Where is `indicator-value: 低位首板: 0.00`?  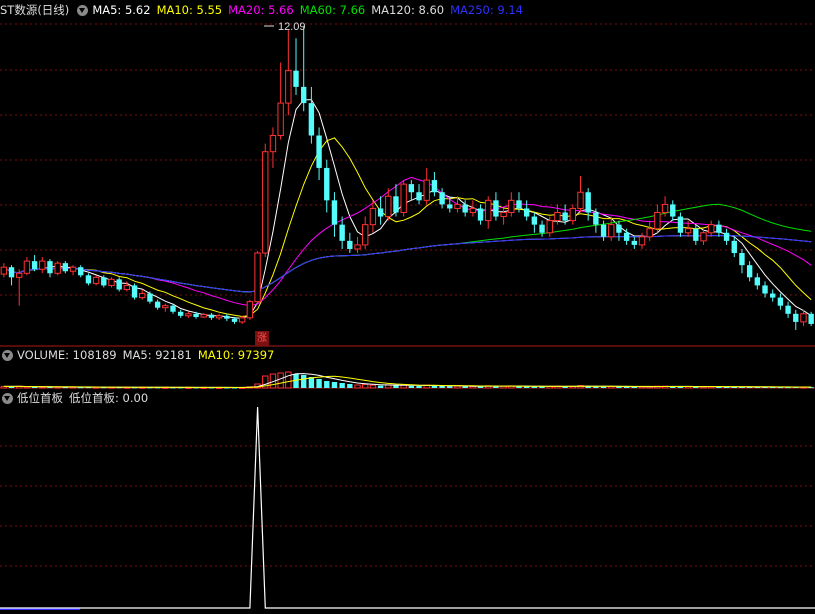
indicator-value: 低位首板: 0.00 is located at coordinates (109, 398).